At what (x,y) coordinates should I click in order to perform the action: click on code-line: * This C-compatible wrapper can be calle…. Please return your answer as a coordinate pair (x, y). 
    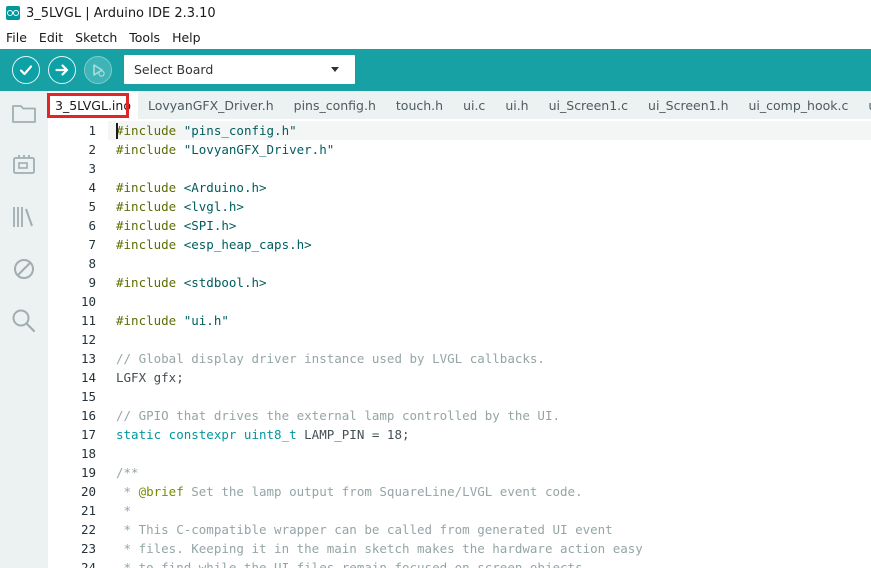
    Looking at the image, I should click on (493, 529).